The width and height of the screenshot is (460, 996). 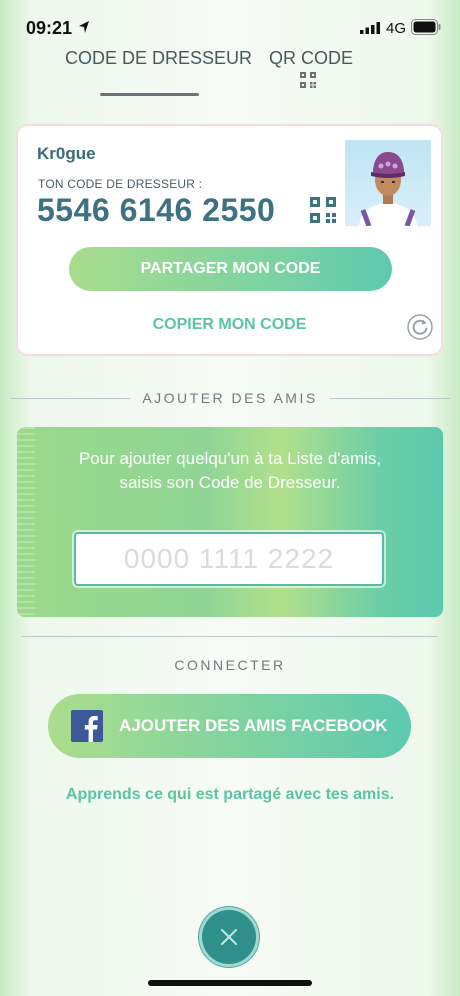 What do you see at coordinates (230, 636) in the screenshot?
I see `connect-divider` at bounding box center [230, 636].